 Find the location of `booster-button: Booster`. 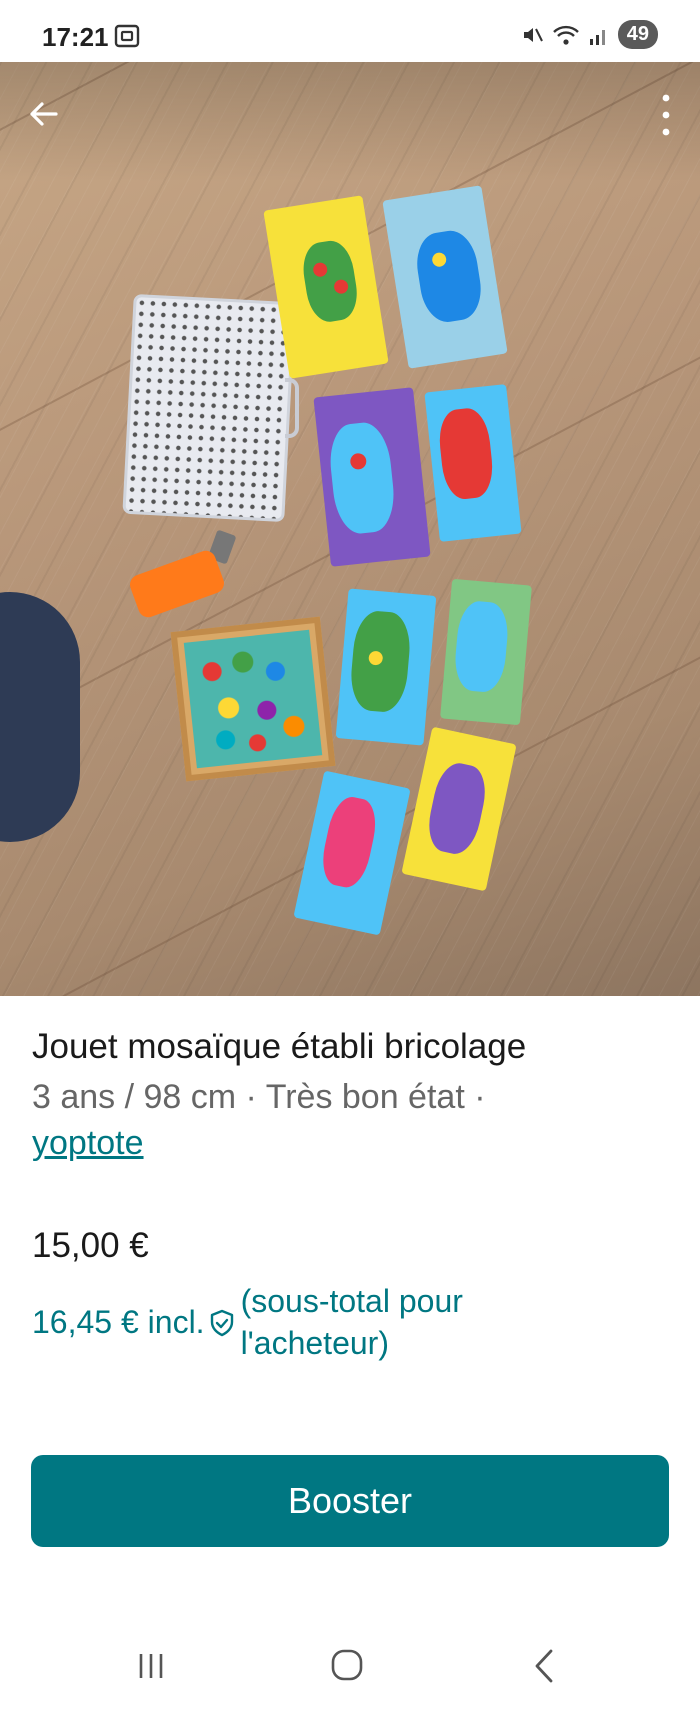

booster-button: Booster is located at coordinates (350, 1501).